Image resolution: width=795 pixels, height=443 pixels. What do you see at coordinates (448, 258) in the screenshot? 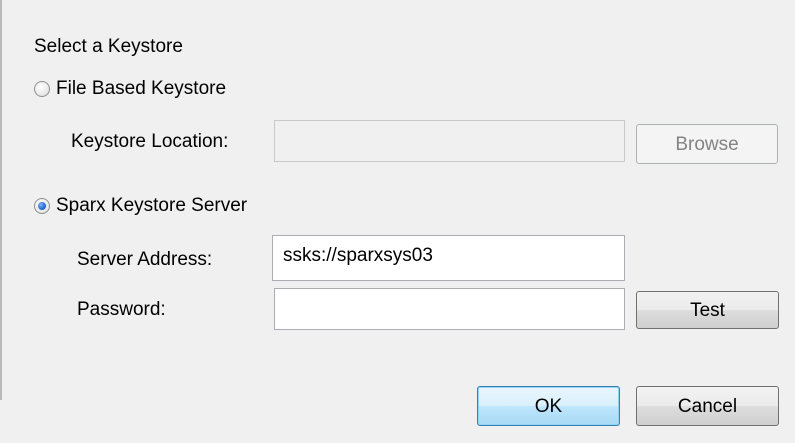
I see `server-address-input: ssks://sparxsys03` at bounding box center [448, 258].